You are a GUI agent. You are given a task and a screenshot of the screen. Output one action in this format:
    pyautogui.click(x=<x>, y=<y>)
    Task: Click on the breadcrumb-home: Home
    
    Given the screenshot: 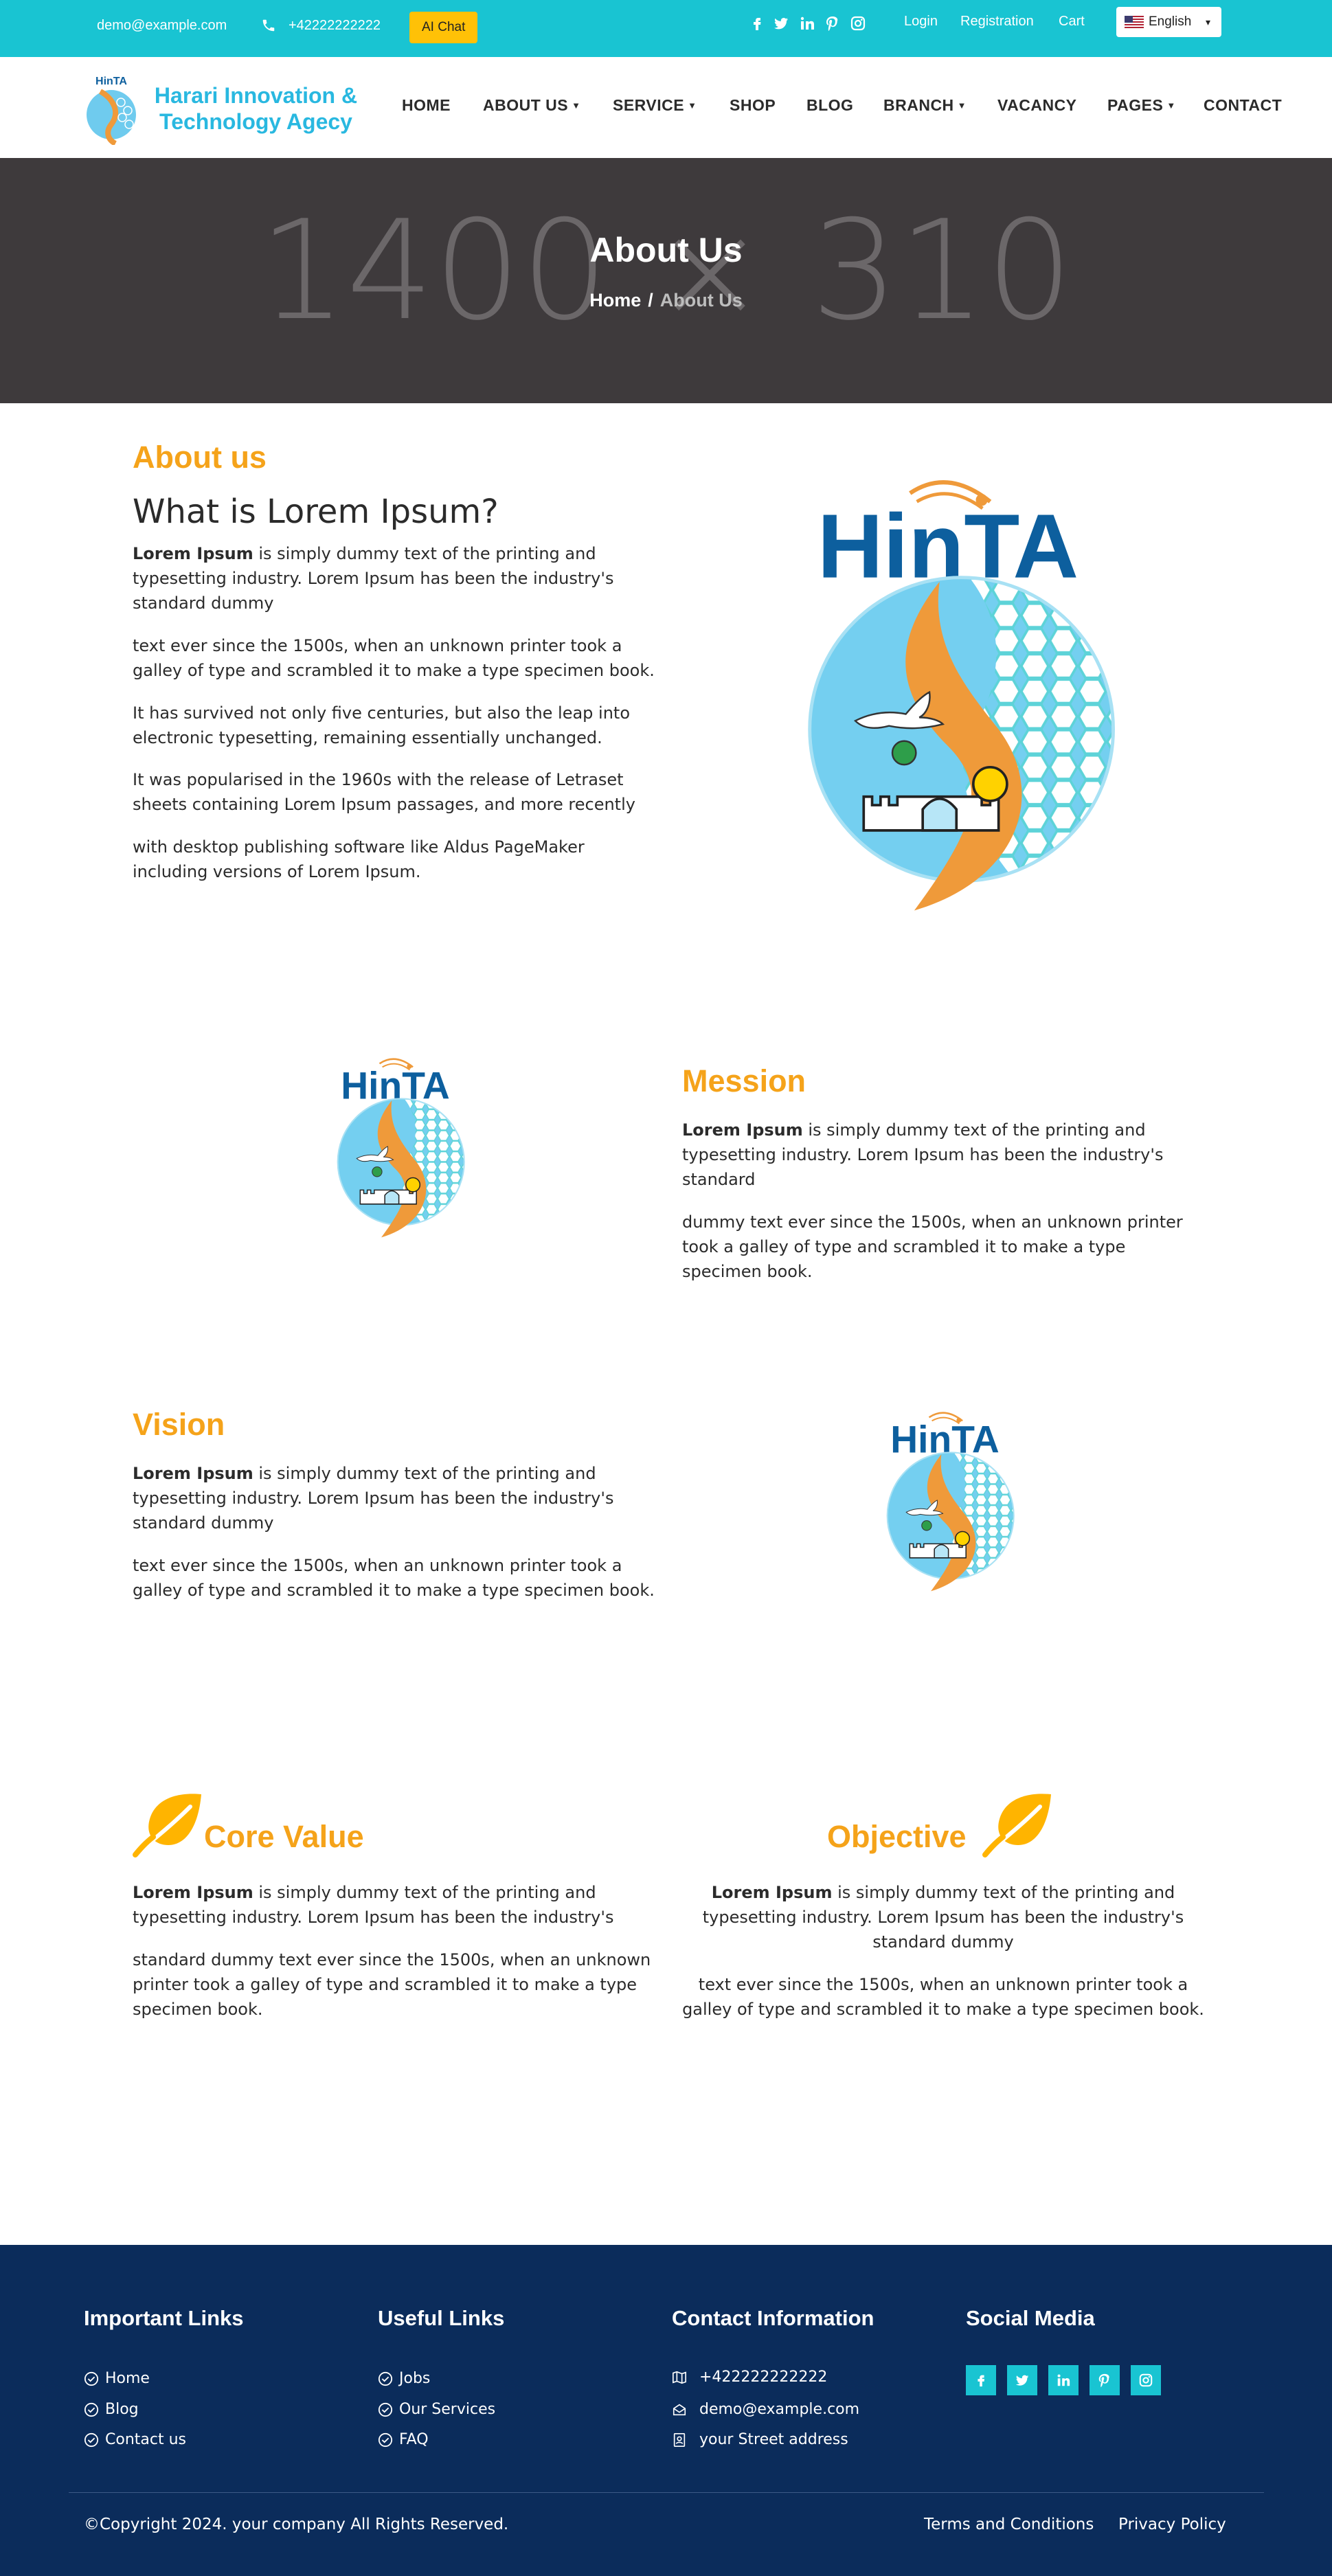 What is the action you would take?
    pyautogui.click(x=615, y=300)
    